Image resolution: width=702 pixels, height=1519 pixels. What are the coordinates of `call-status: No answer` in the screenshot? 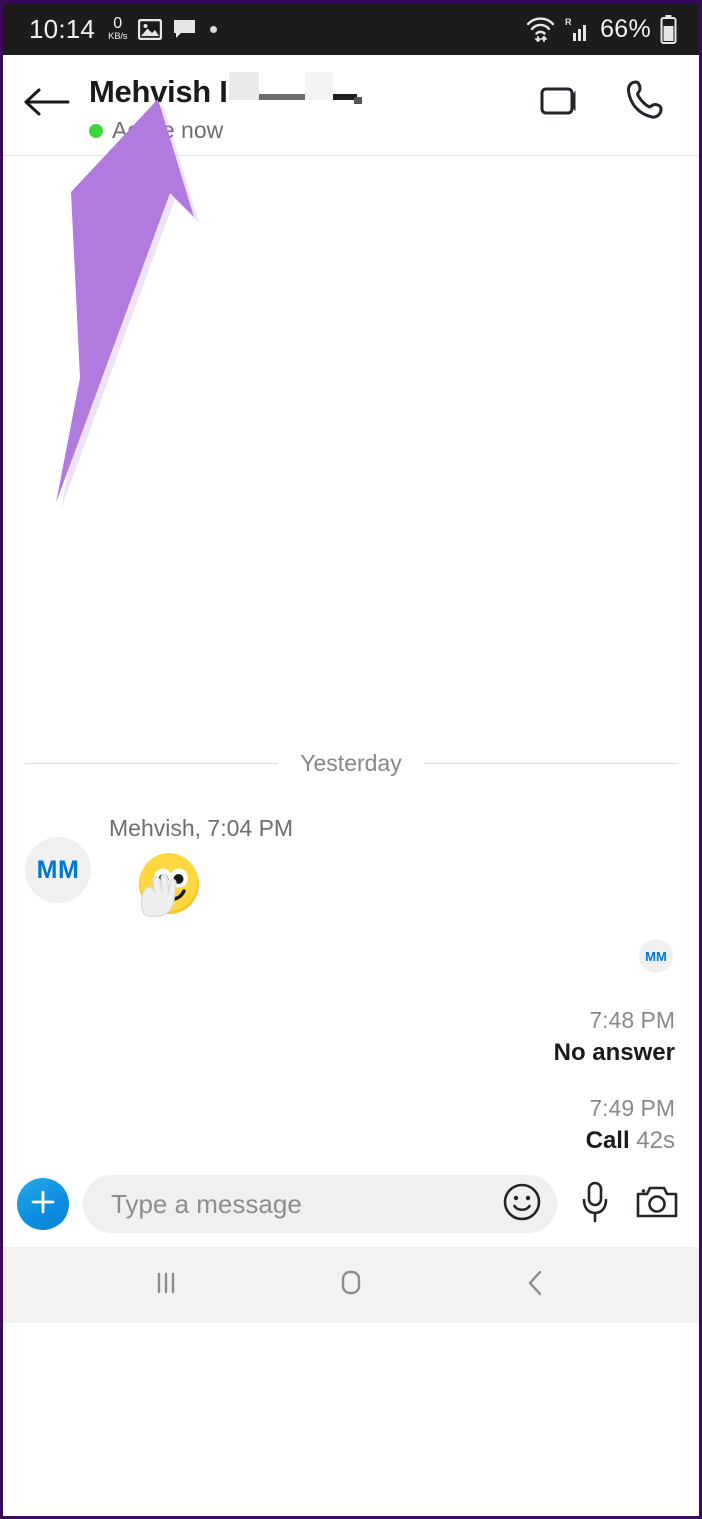 It's located at (351, 1053).